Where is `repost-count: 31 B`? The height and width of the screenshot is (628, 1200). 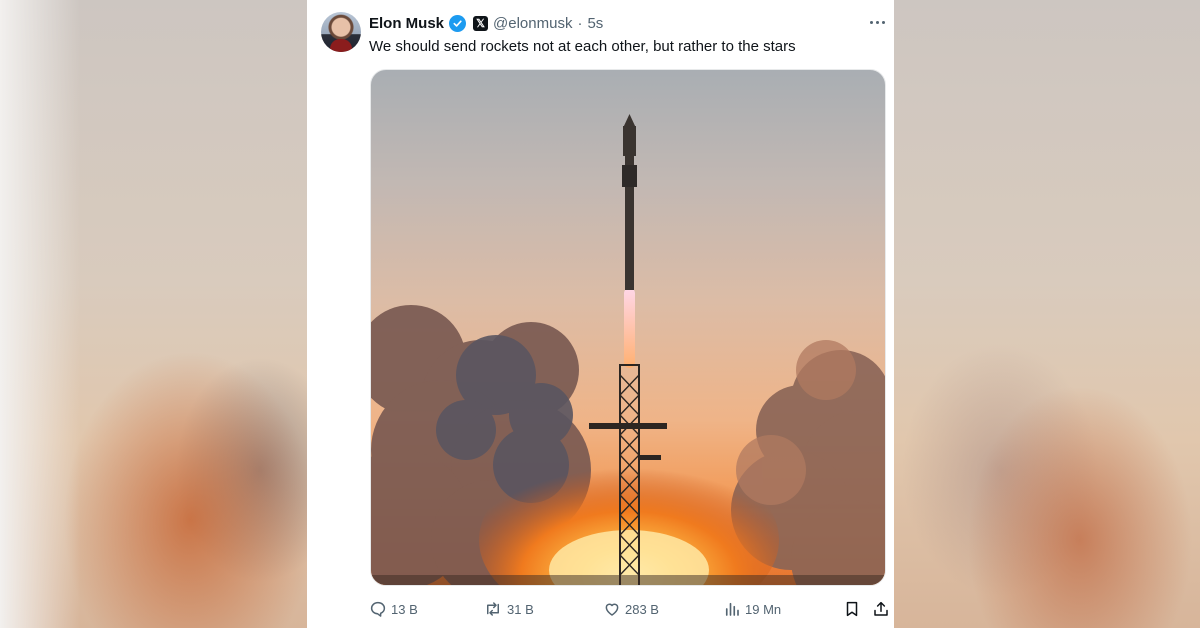
repost-count: 31 B is located at coordinates (520, 609).